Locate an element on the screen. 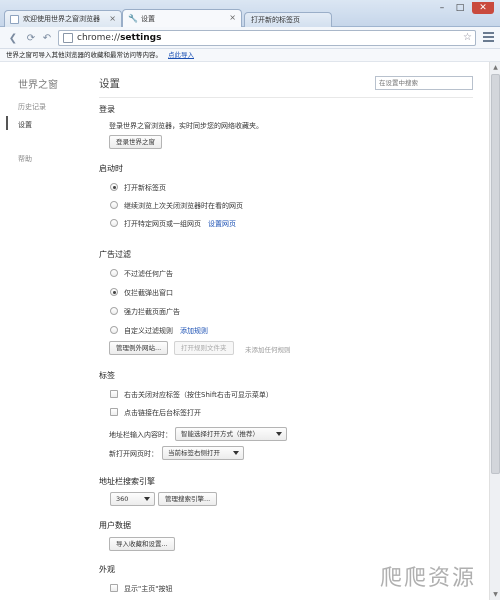  address-url: chrome://settings is located at coordinates (119, 38).